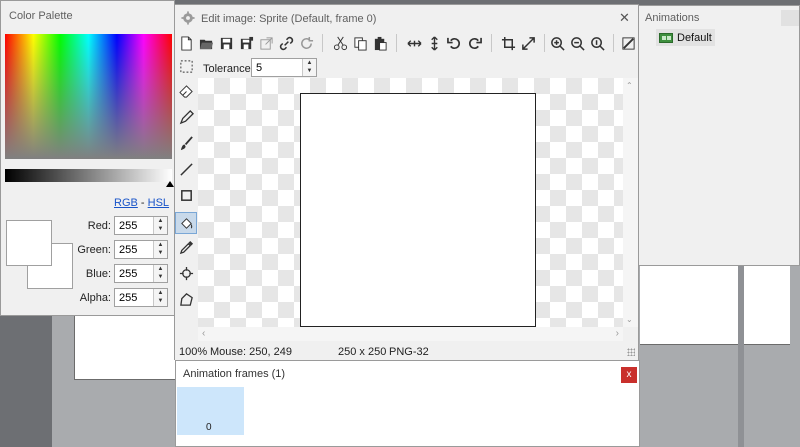 The width and height of the screenshot is (800, 447). Describe the element at coordinates (577, 43) in the screenshot. I see `zoom-out-icon` at that location.